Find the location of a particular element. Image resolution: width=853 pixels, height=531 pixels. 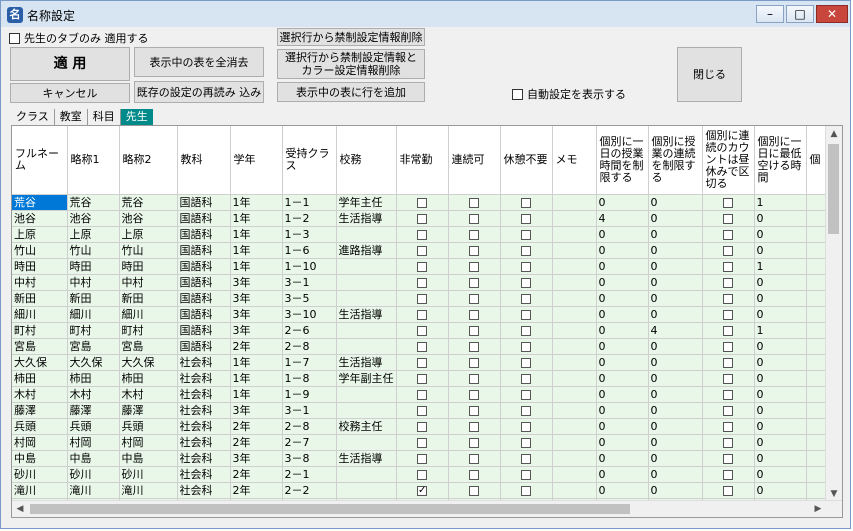

cell-a1: 柿田 is located at coordinates (93, 378).